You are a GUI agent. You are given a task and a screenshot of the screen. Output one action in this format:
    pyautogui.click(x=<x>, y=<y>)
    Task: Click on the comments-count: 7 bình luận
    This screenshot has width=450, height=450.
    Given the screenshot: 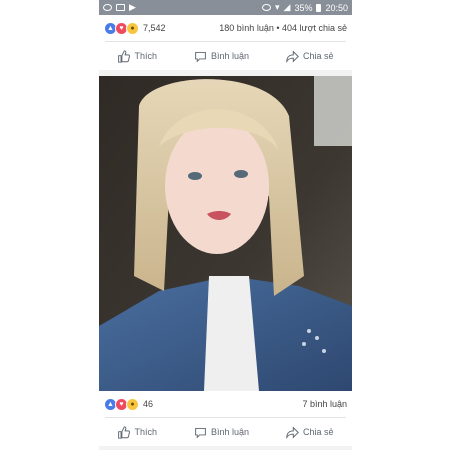 What is the action you would take?
    pyautogui.click(x=324, y=404)
    